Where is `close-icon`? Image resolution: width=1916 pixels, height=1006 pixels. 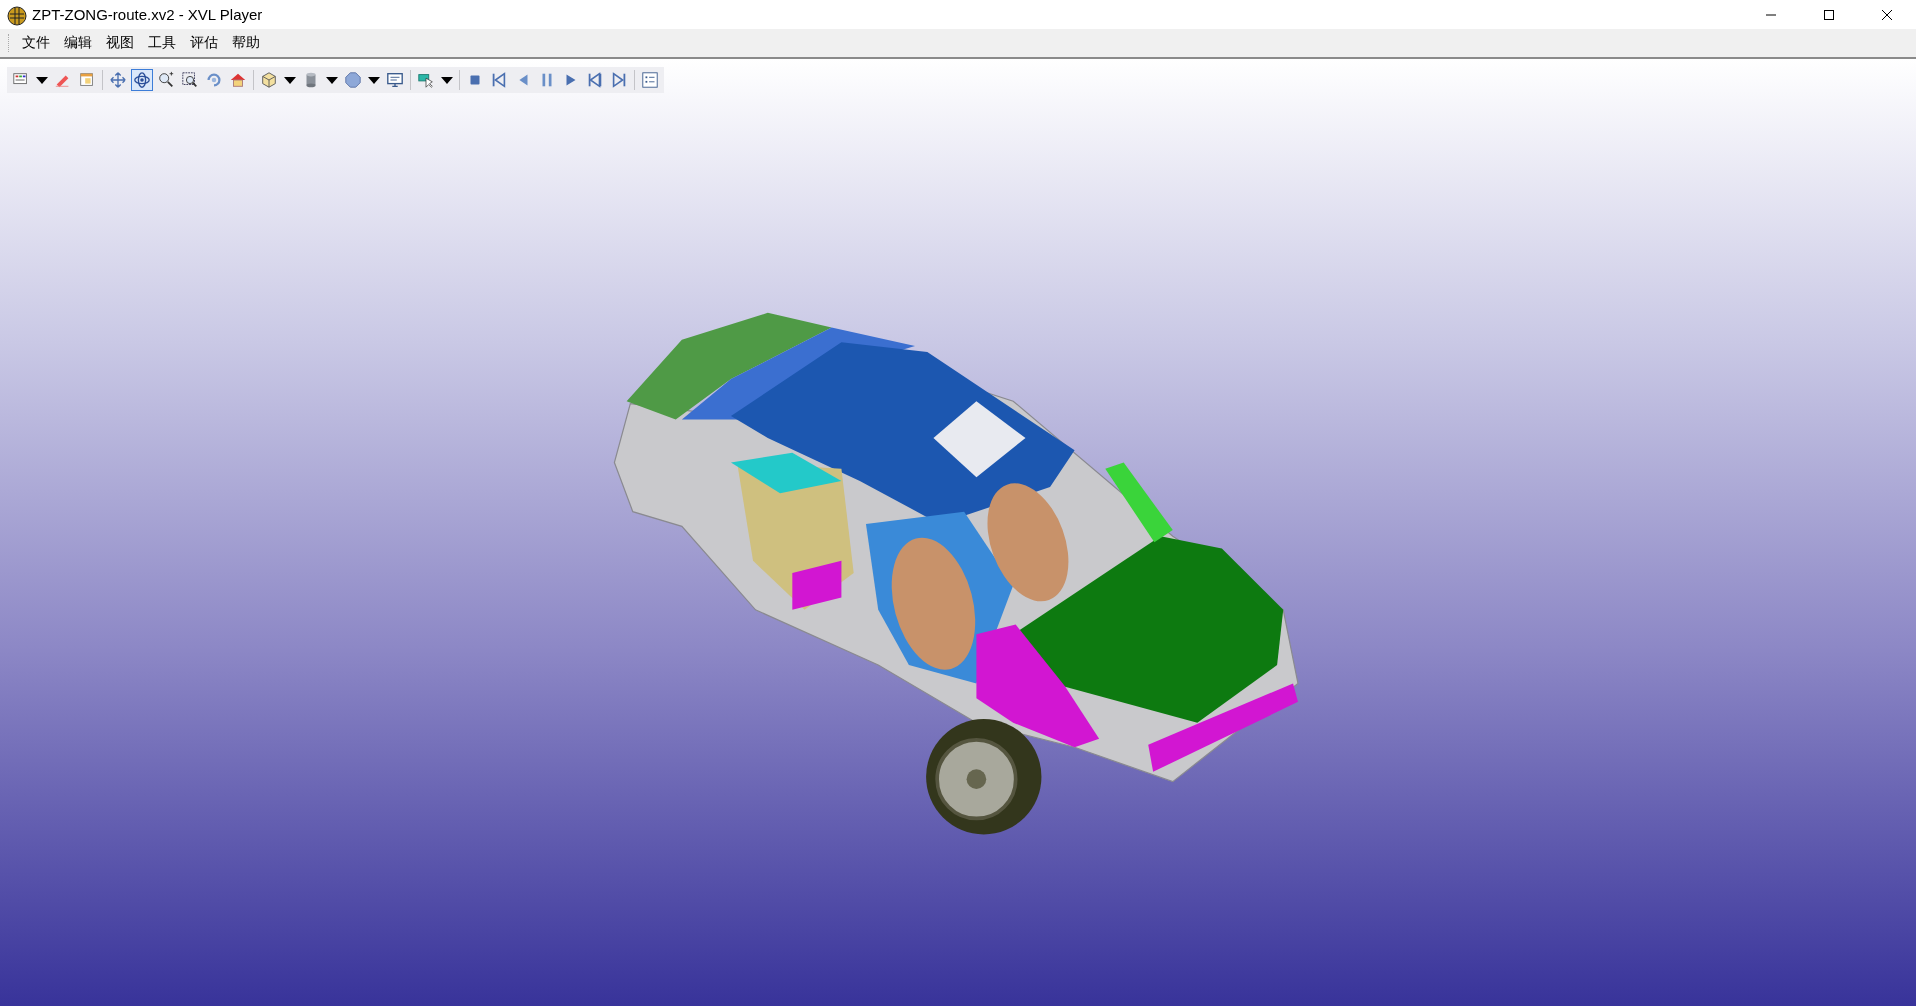
close-icon is located at coordinates (1887, 14).